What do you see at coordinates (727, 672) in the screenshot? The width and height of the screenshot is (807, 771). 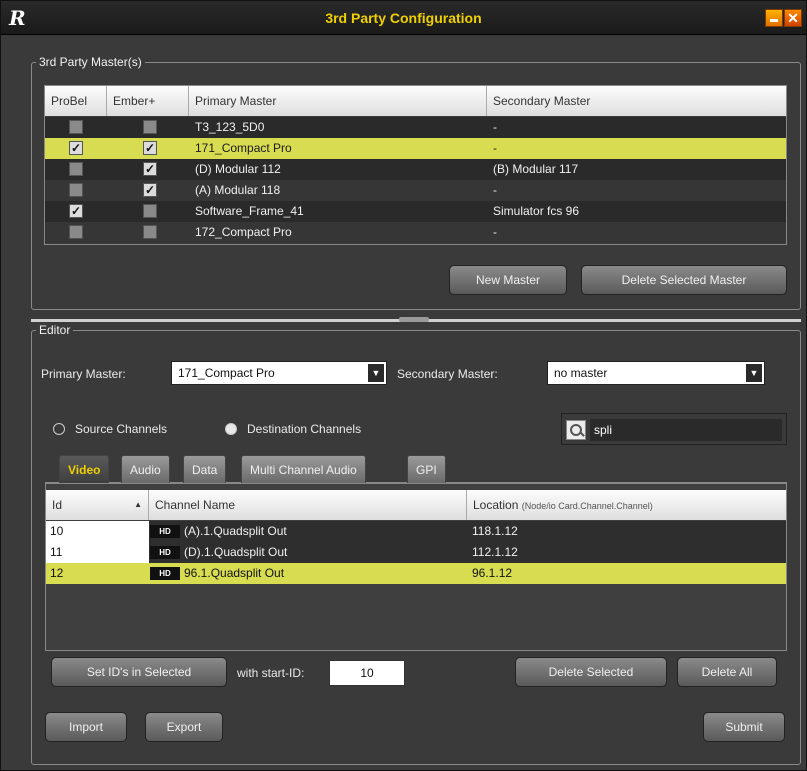 I see `delete-all-button: Delete All` at bounding box center [727, 672].